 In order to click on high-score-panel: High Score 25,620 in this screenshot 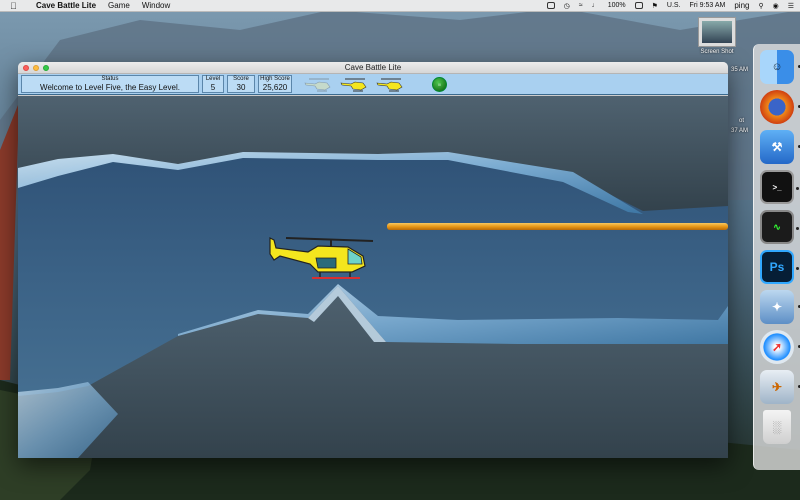, I will do `click(275, 84)`.